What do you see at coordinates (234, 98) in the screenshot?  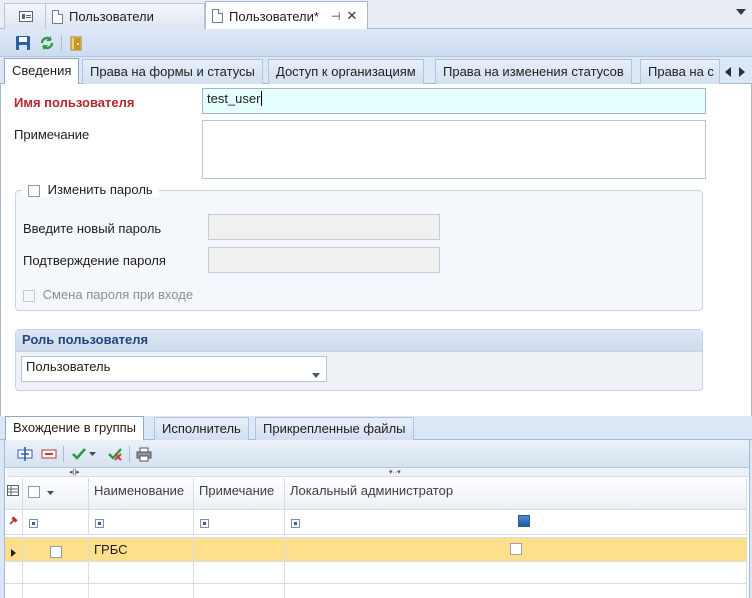 I see `username-value: test_user` at bounding box center [234, 98].